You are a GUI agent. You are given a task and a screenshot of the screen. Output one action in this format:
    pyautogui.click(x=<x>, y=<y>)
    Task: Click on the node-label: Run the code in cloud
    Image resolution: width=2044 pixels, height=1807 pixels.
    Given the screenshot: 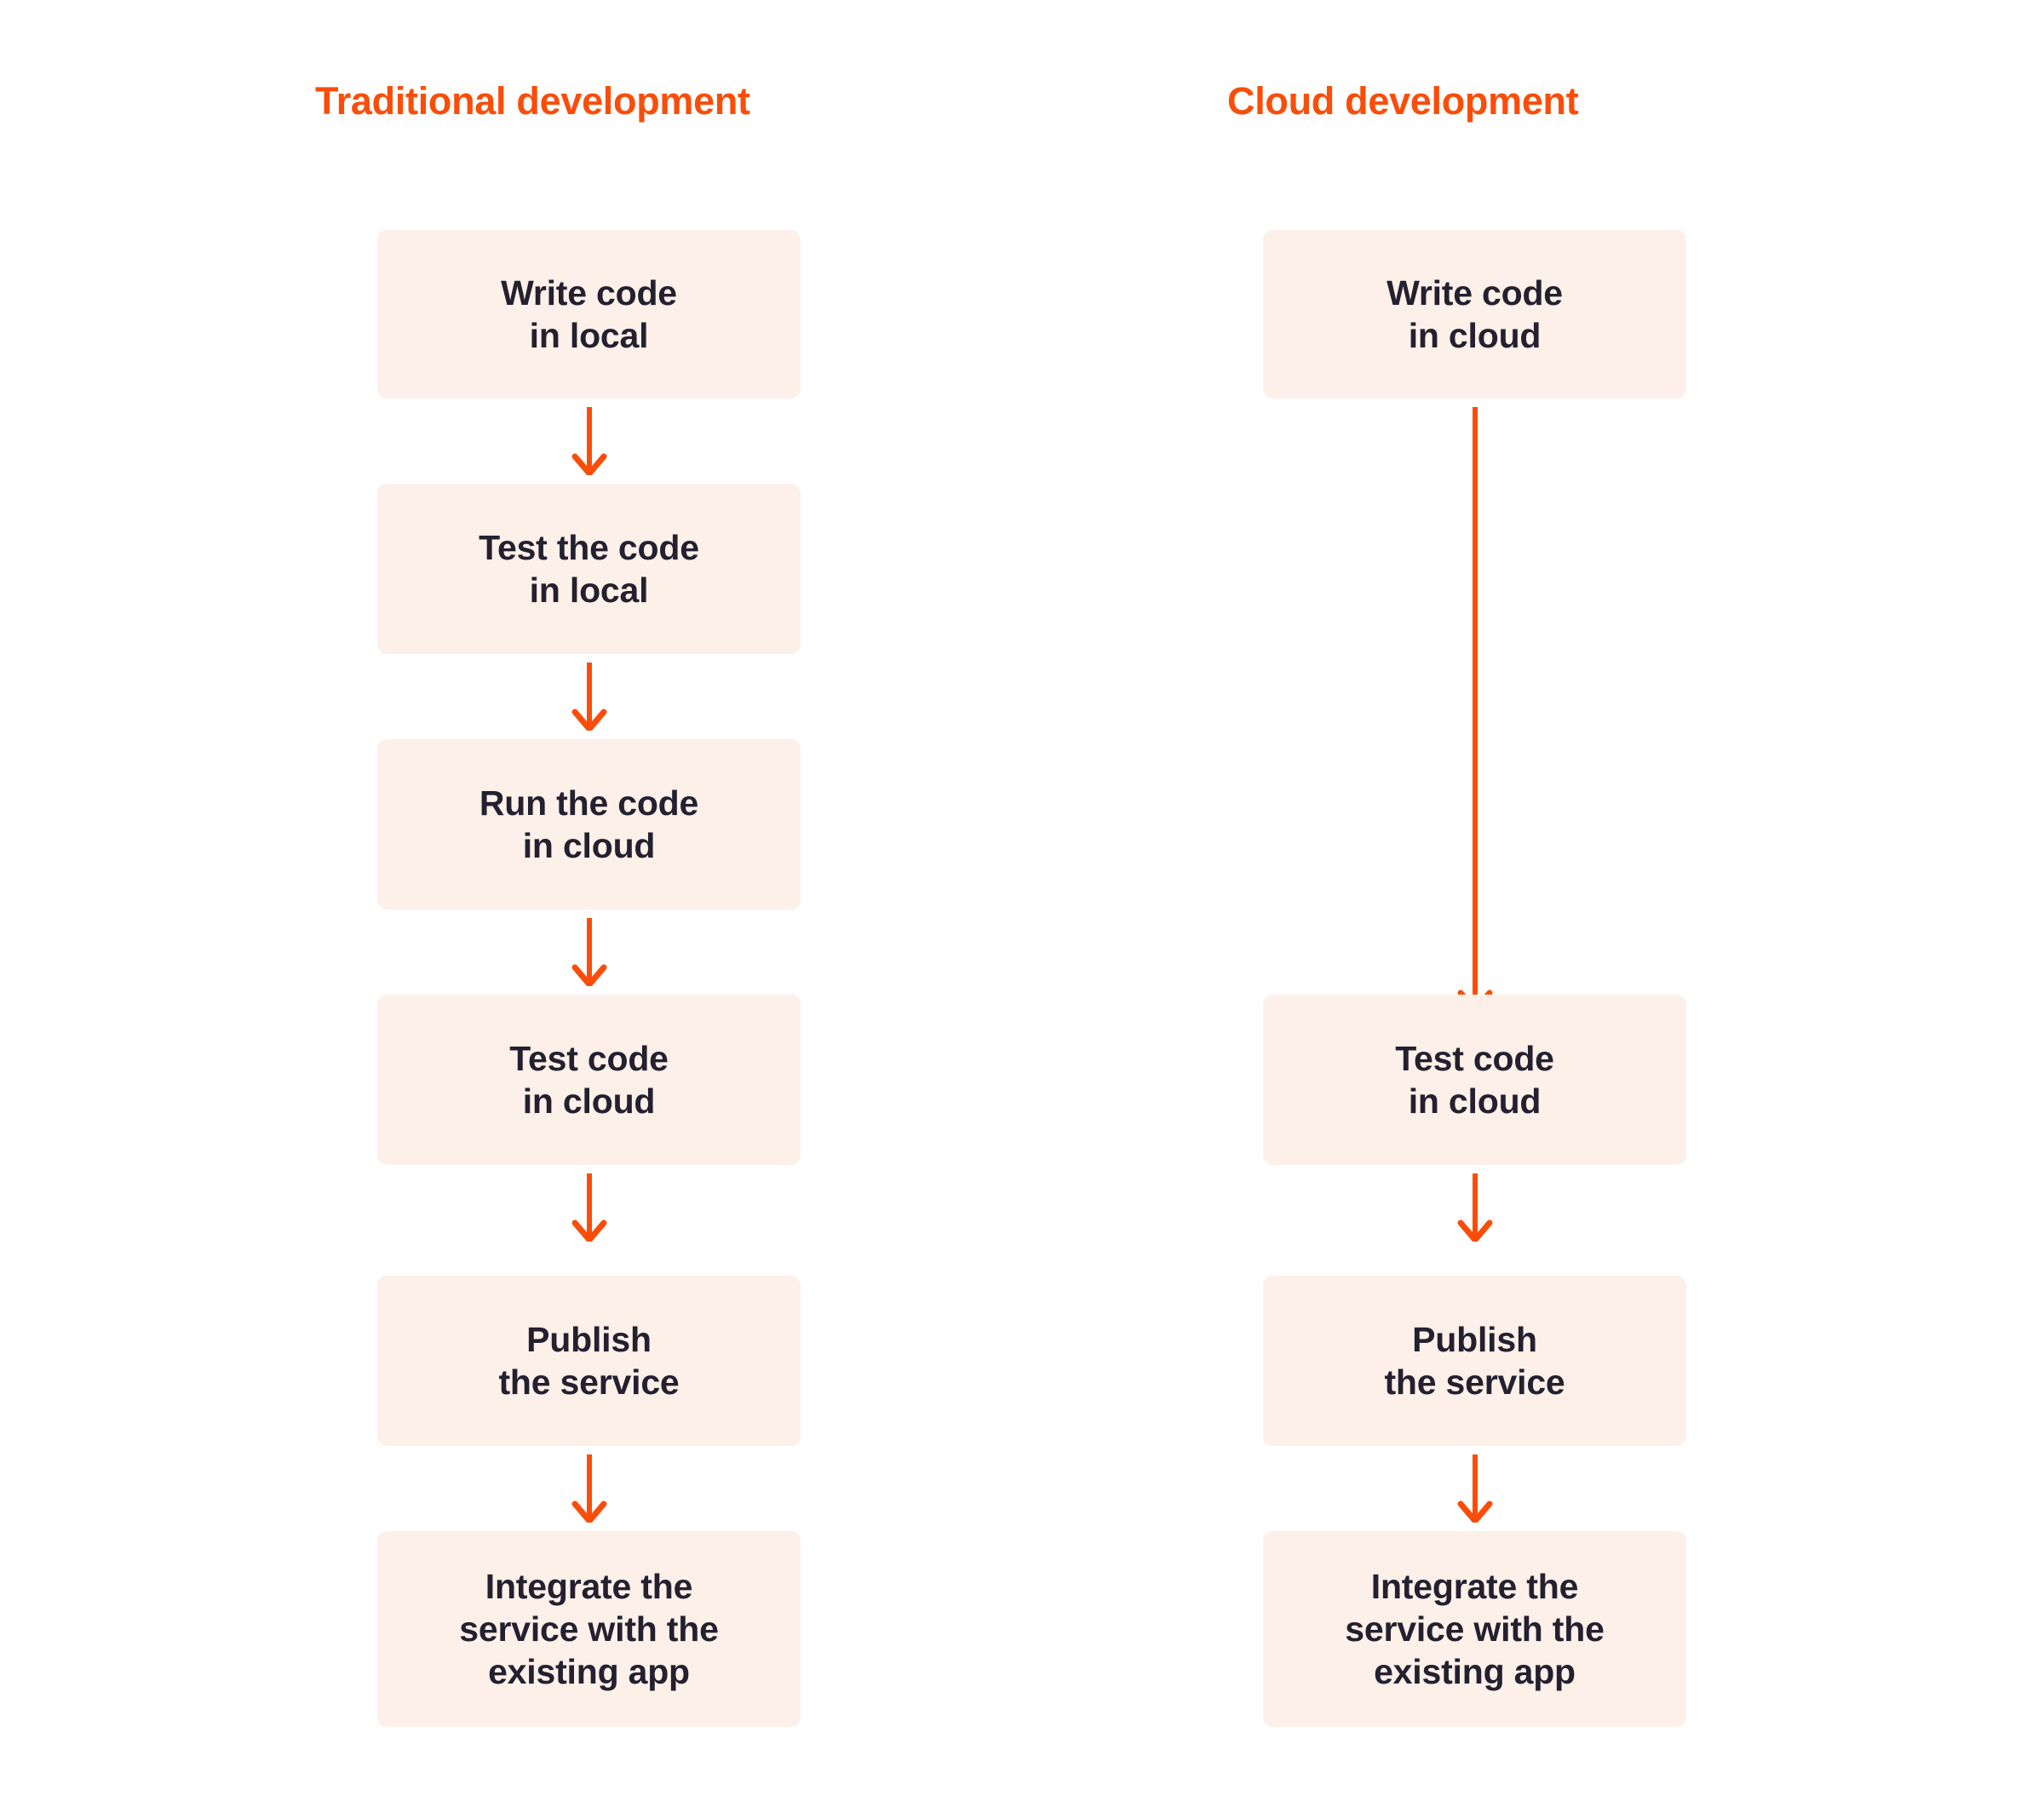 What is the action you would take?
    pyautogui.click(x=589, y=824)
    